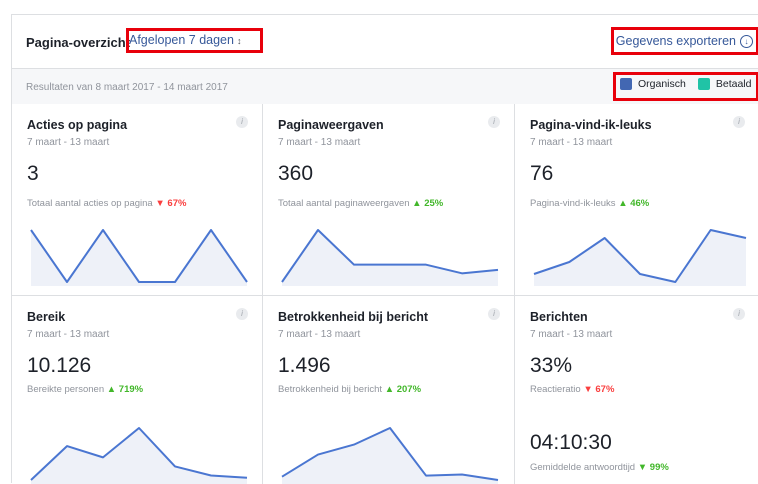  I want to click on card-desc-text: Pagina-vind-ik-leuks, so click(573, 203).